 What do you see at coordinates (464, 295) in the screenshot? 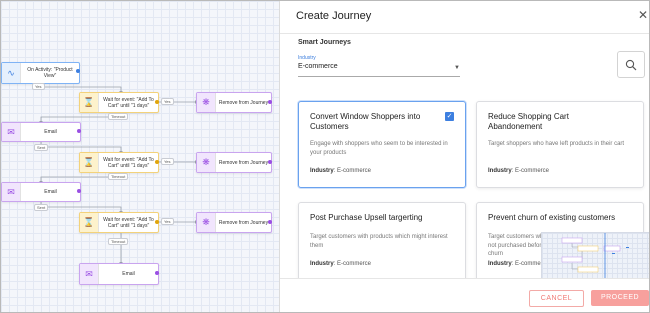
I see `panel-footer: CANCEL PROCEED` at bounding box center [464, 295].